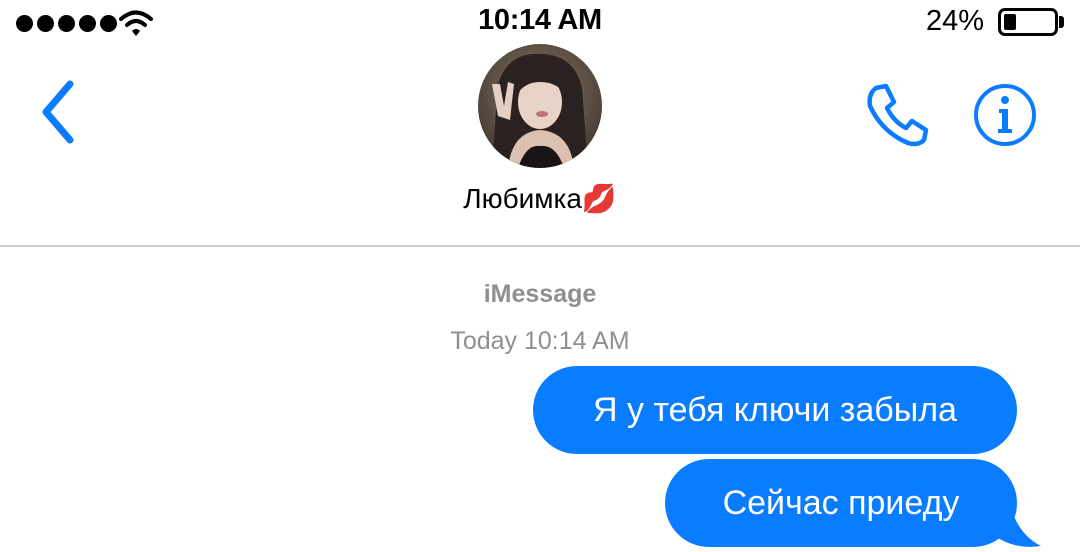  I want to click on avatar-photo, so click(540, 106).